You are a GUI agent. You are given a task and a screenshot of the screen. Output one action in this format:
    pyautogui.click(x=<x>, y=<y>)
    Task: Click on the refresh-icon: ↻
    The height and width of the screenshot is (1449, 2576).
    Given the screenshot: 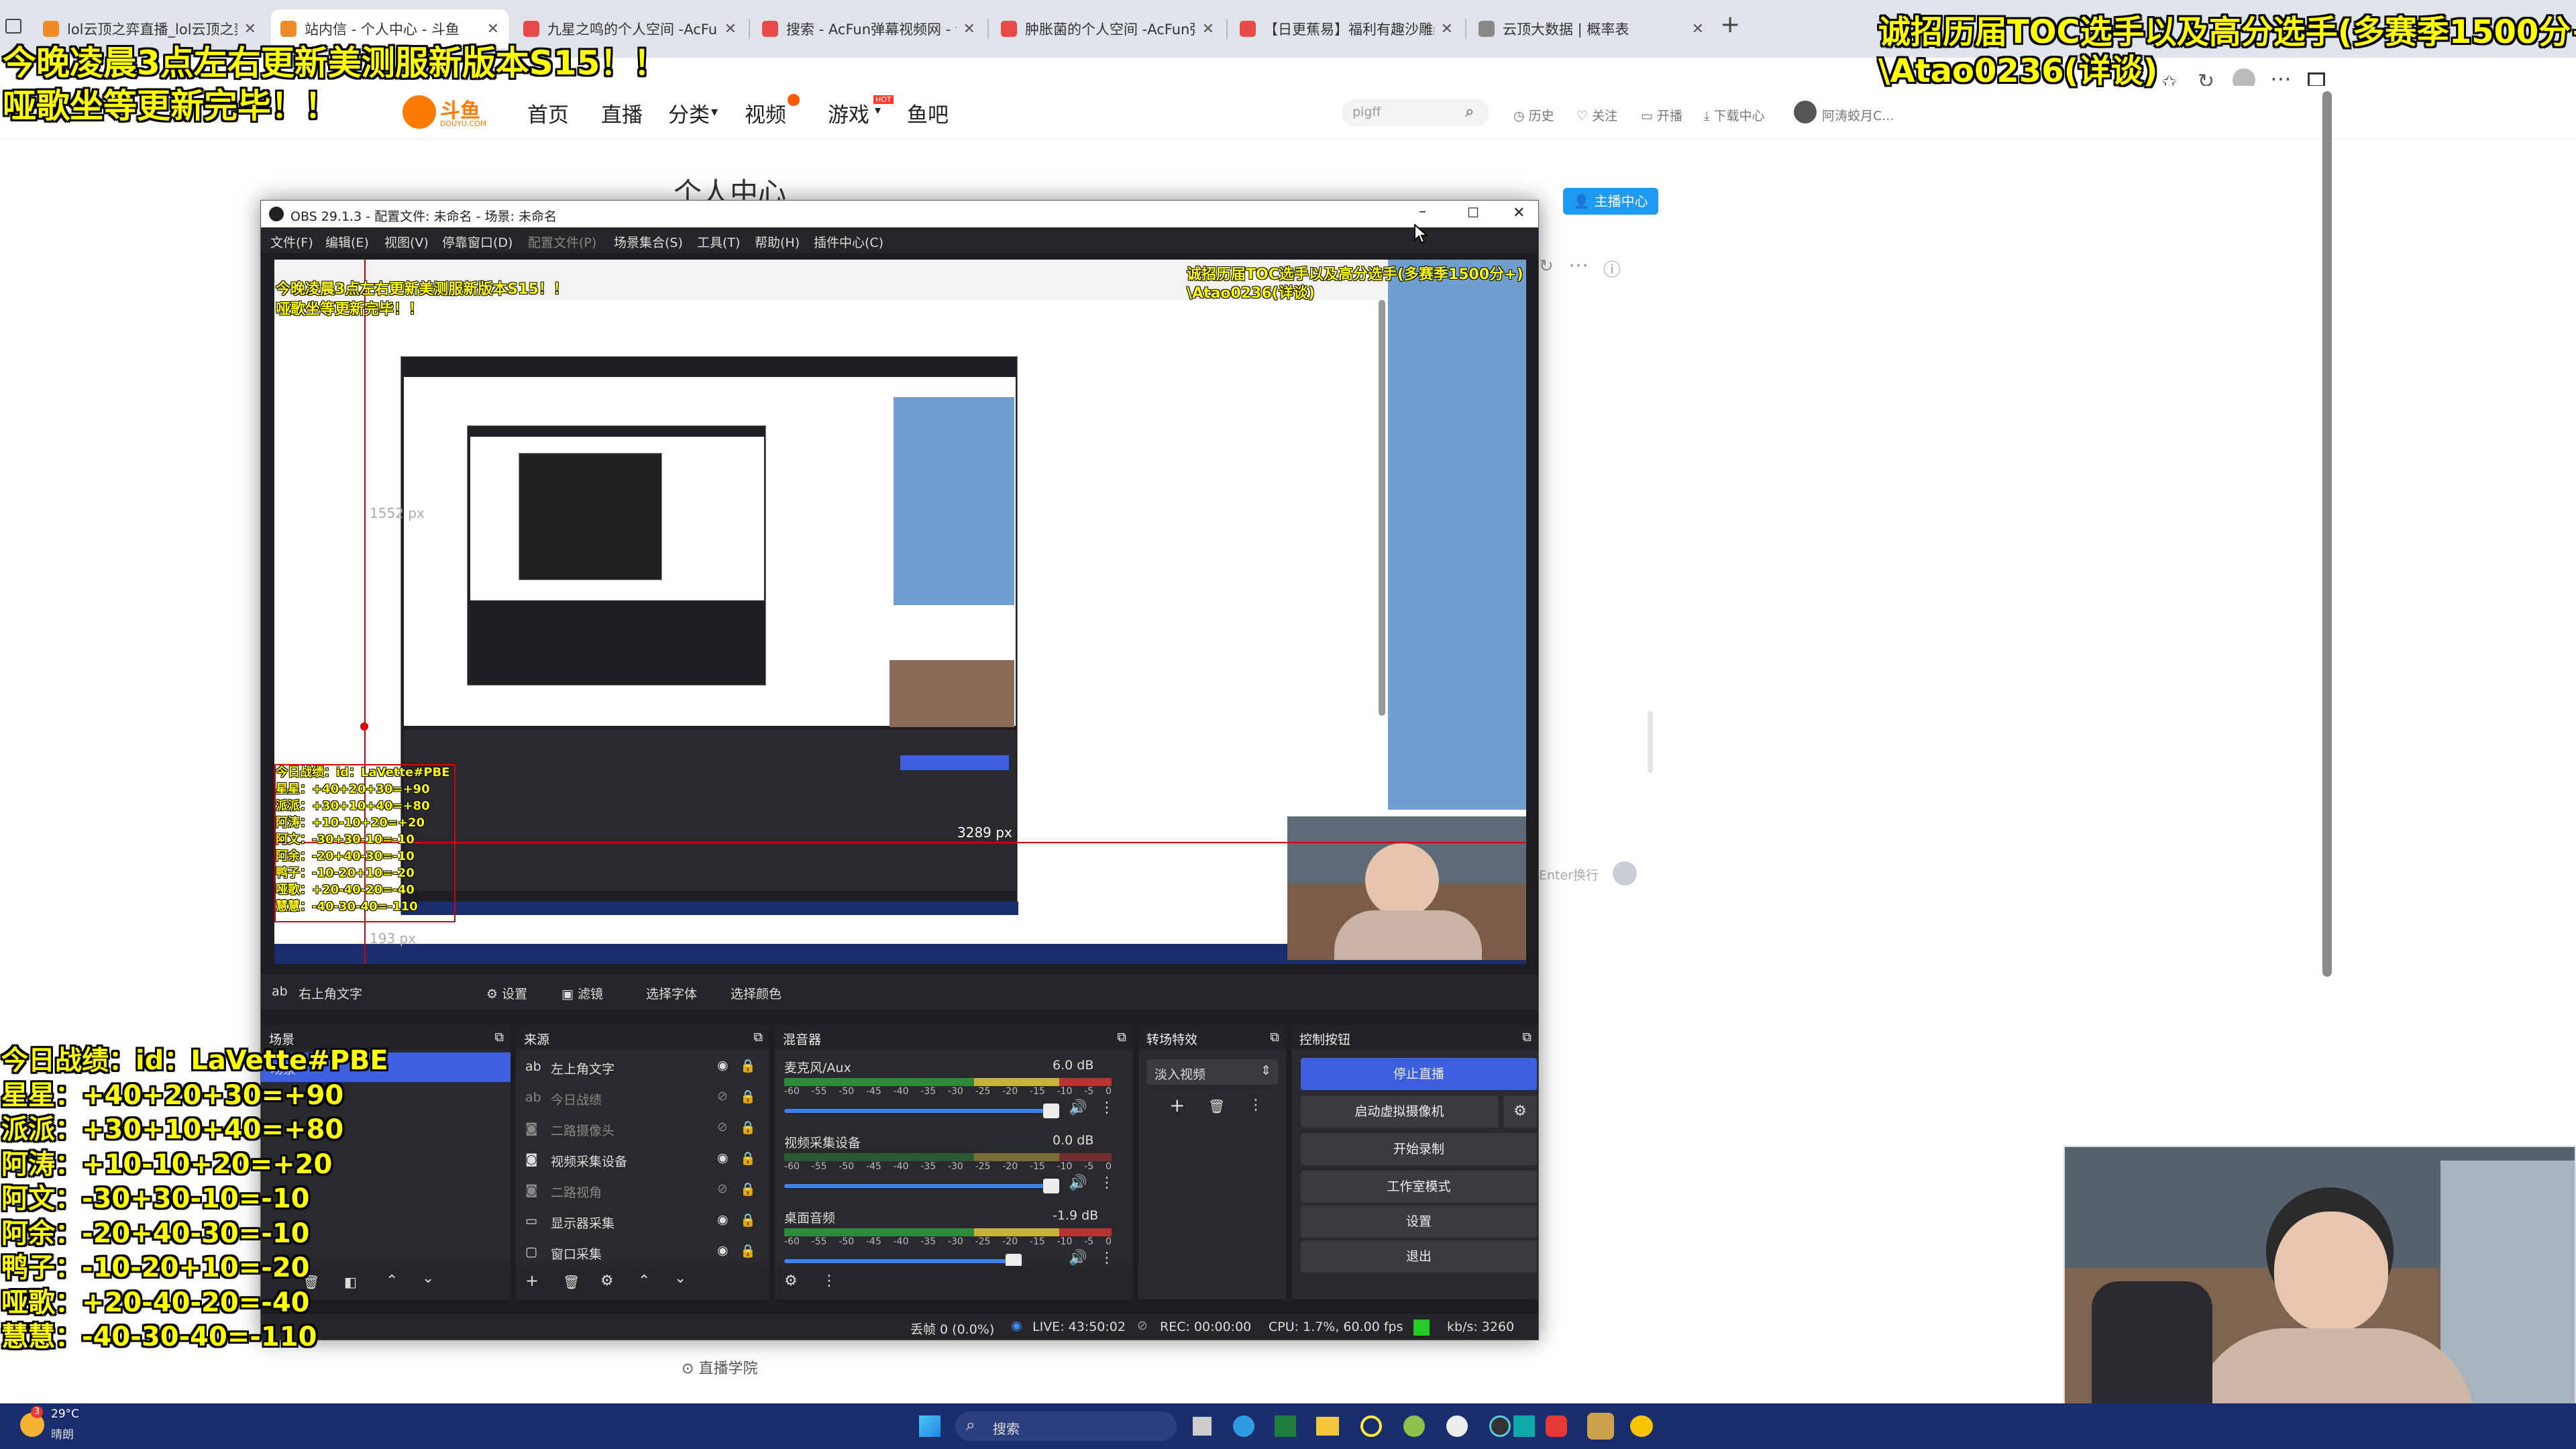 What is the action you would take?
    pyautogui.click(x=1546, y=266)
    